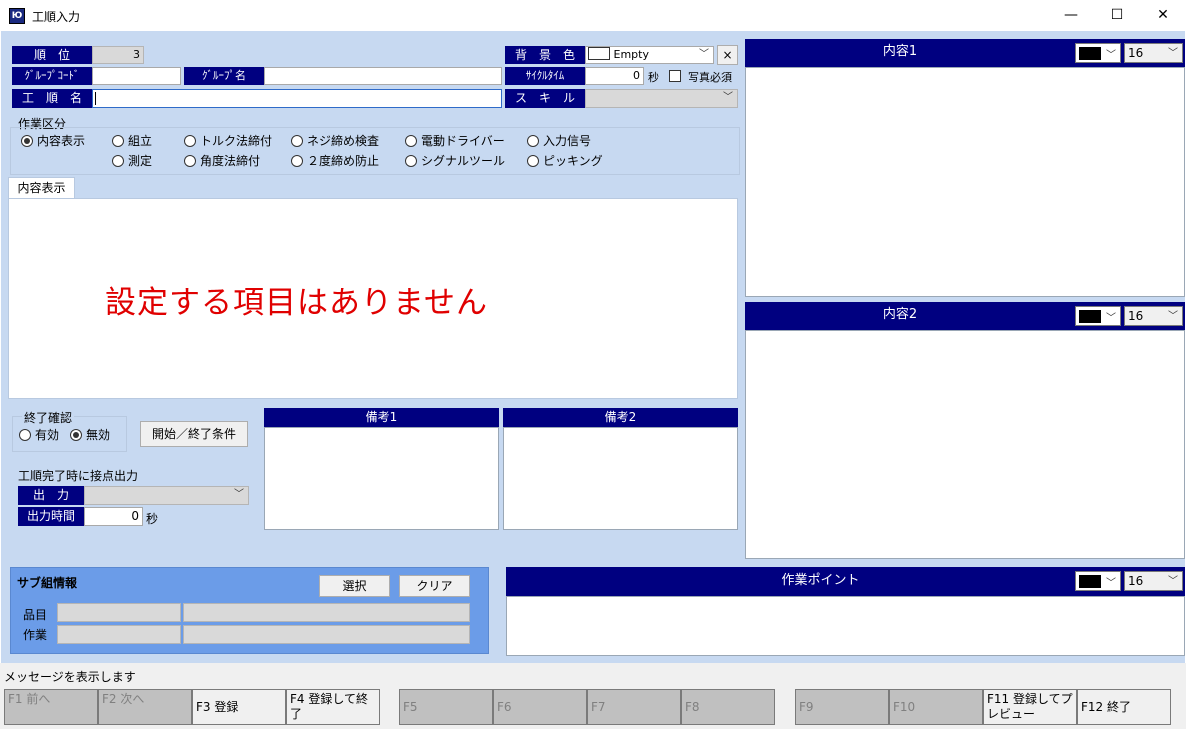 This screenshot has width=1186, height=729. Describe the element at coordinates (145, 707) in the screenshot. I see `f2-next-button: F2 次へ` at that location.